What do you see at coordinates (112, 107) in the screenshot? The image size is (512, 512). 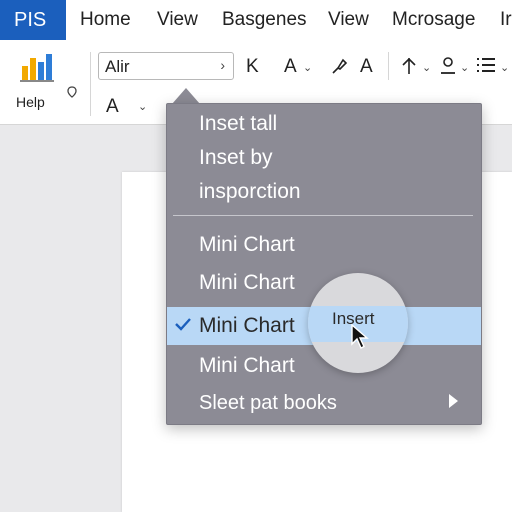 I see `font-style-tool: A` at bounding box center [112, 107].